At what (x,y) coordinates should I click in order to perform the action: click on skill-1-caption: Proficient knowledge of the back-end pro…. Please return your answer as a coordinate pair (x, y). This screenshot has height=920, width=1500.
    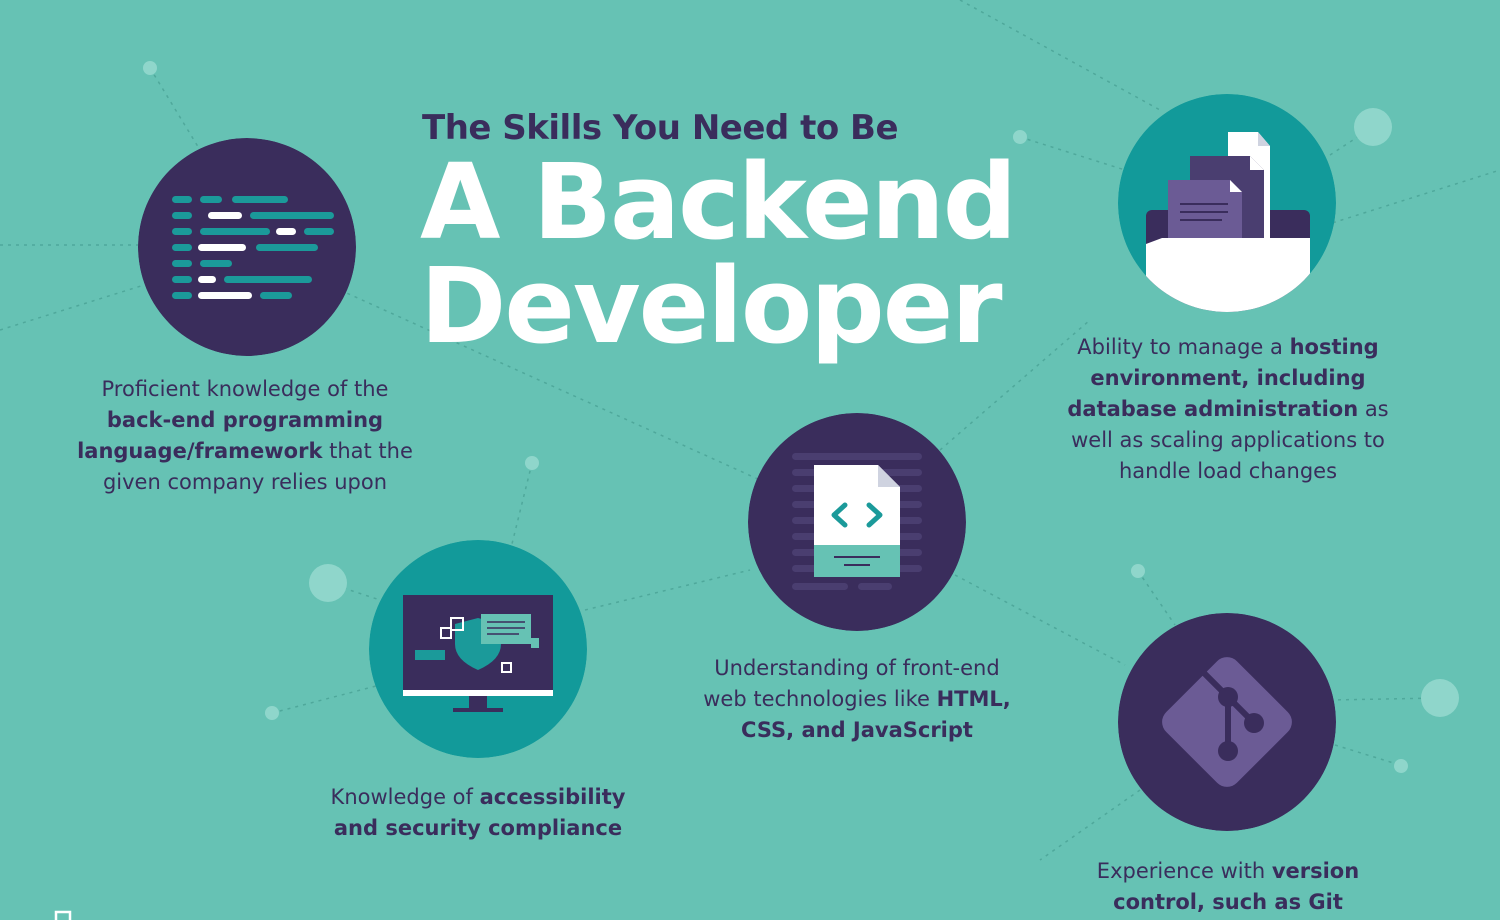
    Looking at the image, I should click on (245, 436).